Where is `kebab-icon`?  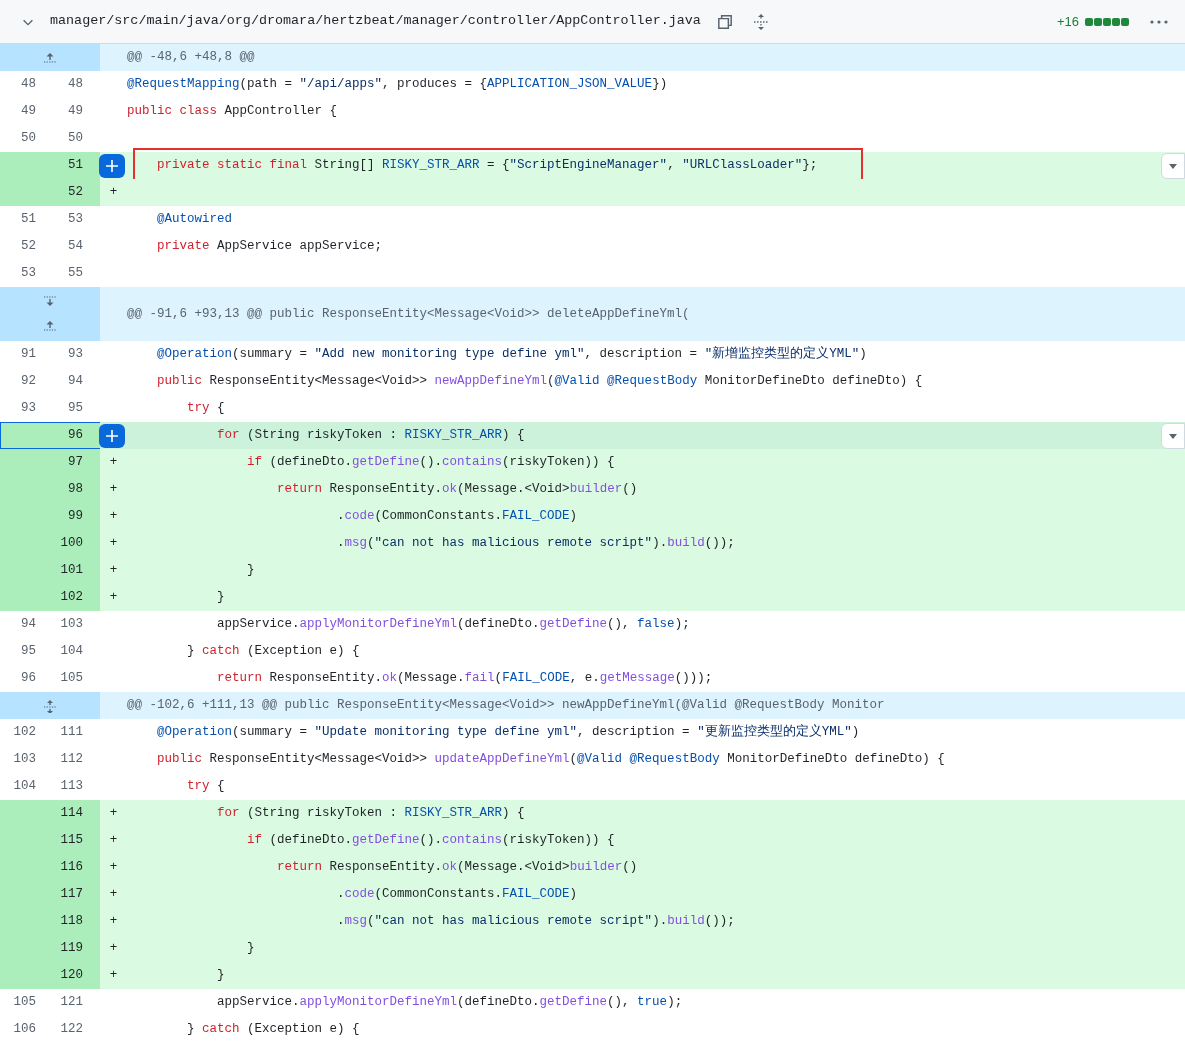 kebab-icon is located at coordinates (1159, 21).